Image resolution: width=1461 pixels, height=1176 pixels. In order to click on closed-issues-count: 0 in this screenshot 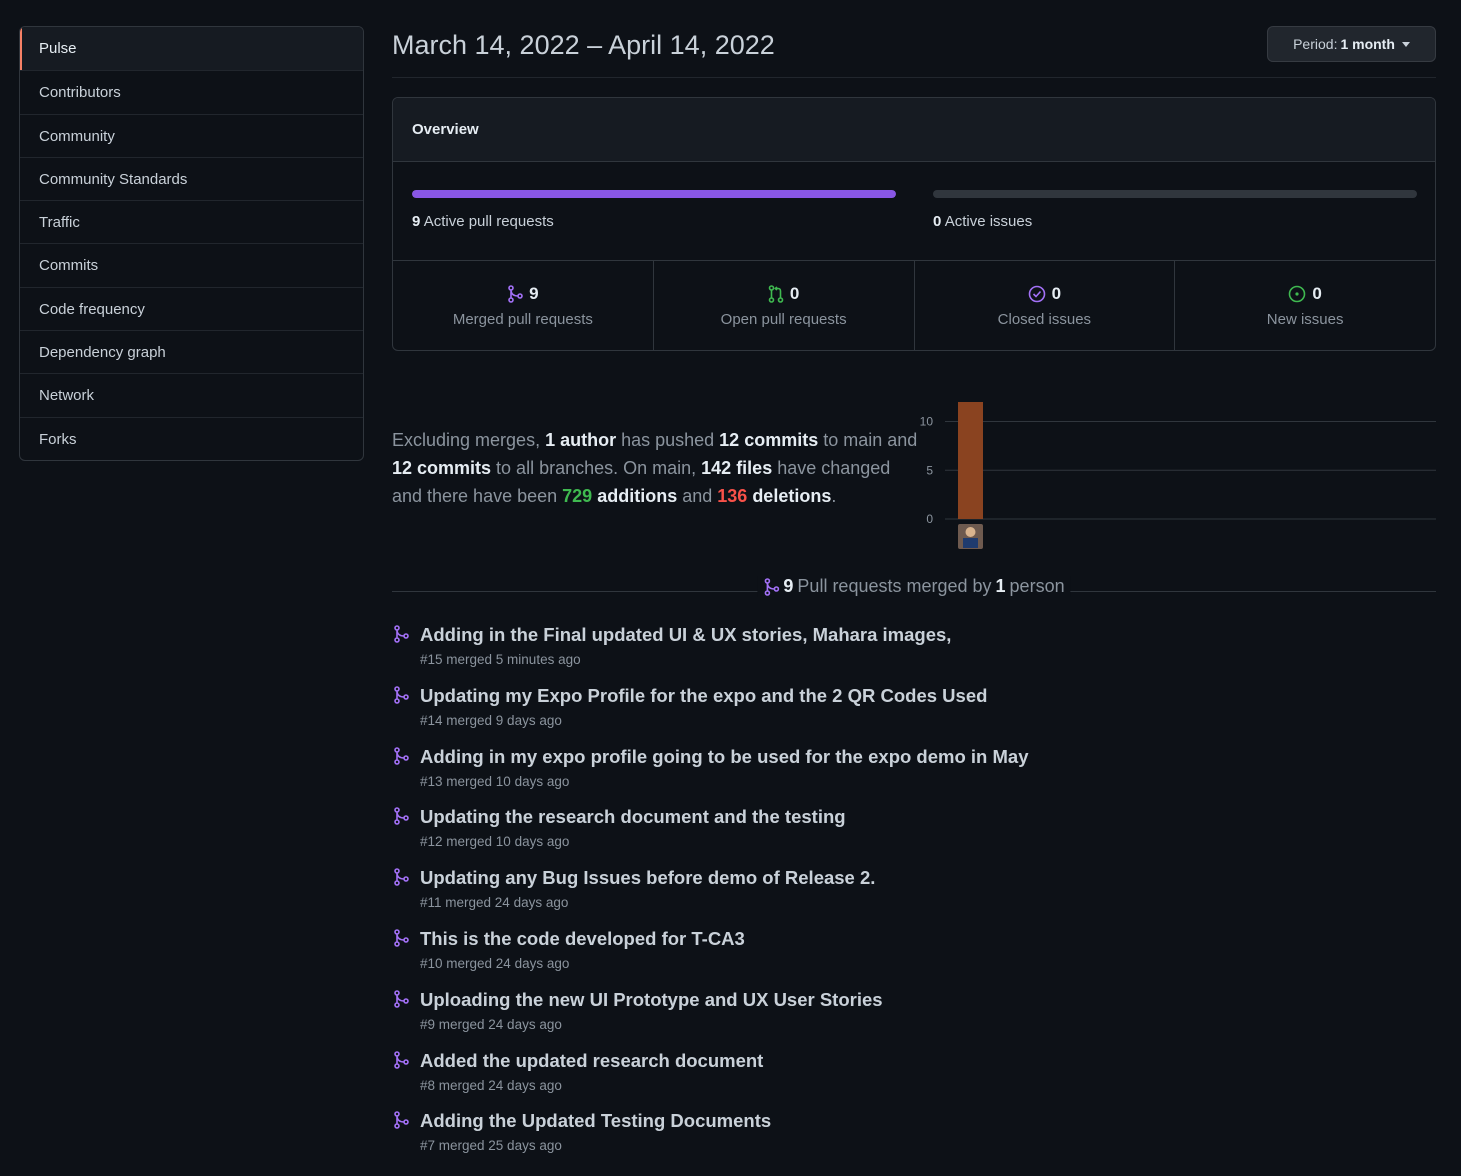, I will do `click(1056, 293)`.